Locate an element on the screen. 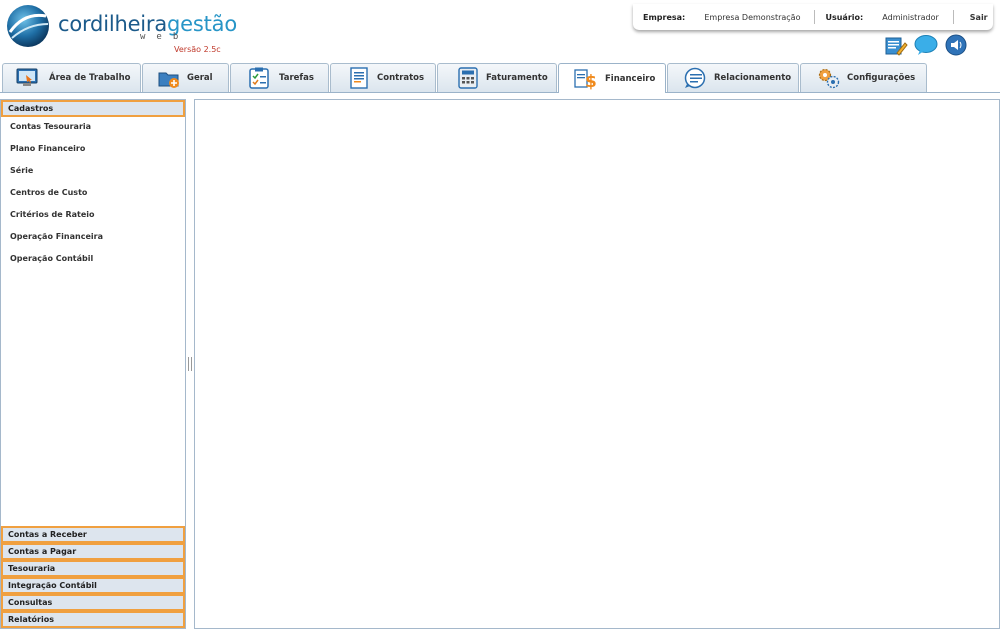 The height and width of the screenshot is (632, 1000). tab-label: Configurações is located at coordinates (881, 78).